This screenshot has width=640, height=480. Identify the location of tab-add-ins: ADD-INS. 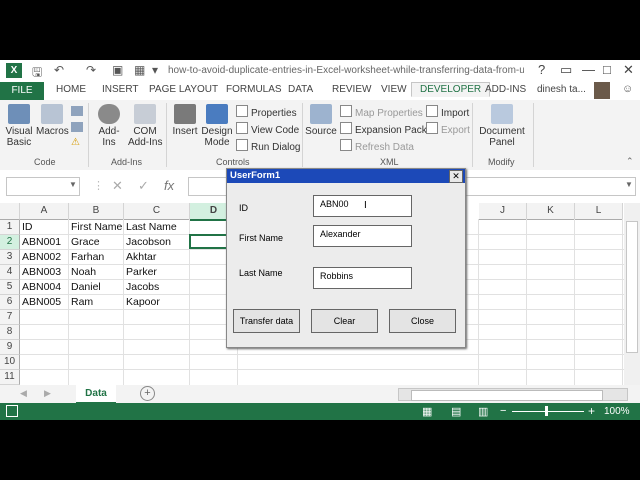
(505, 89).